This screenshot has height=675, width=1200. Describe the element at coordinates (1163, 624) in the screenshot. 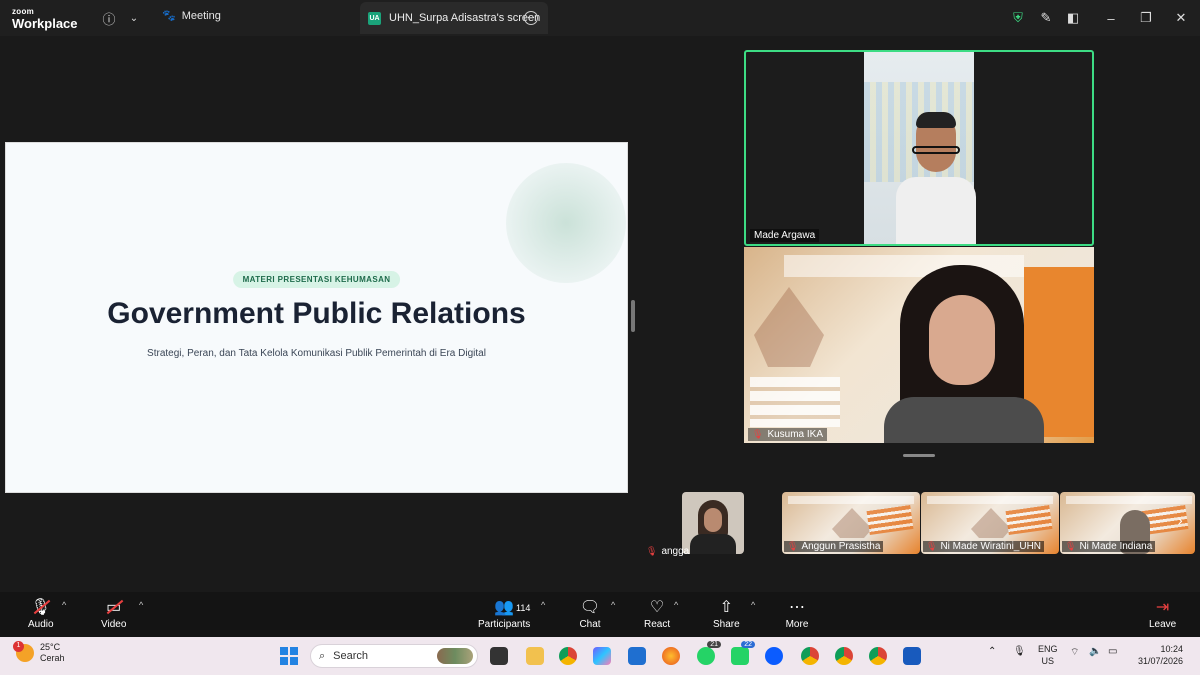

I see `leave-label: Leave` at that location.